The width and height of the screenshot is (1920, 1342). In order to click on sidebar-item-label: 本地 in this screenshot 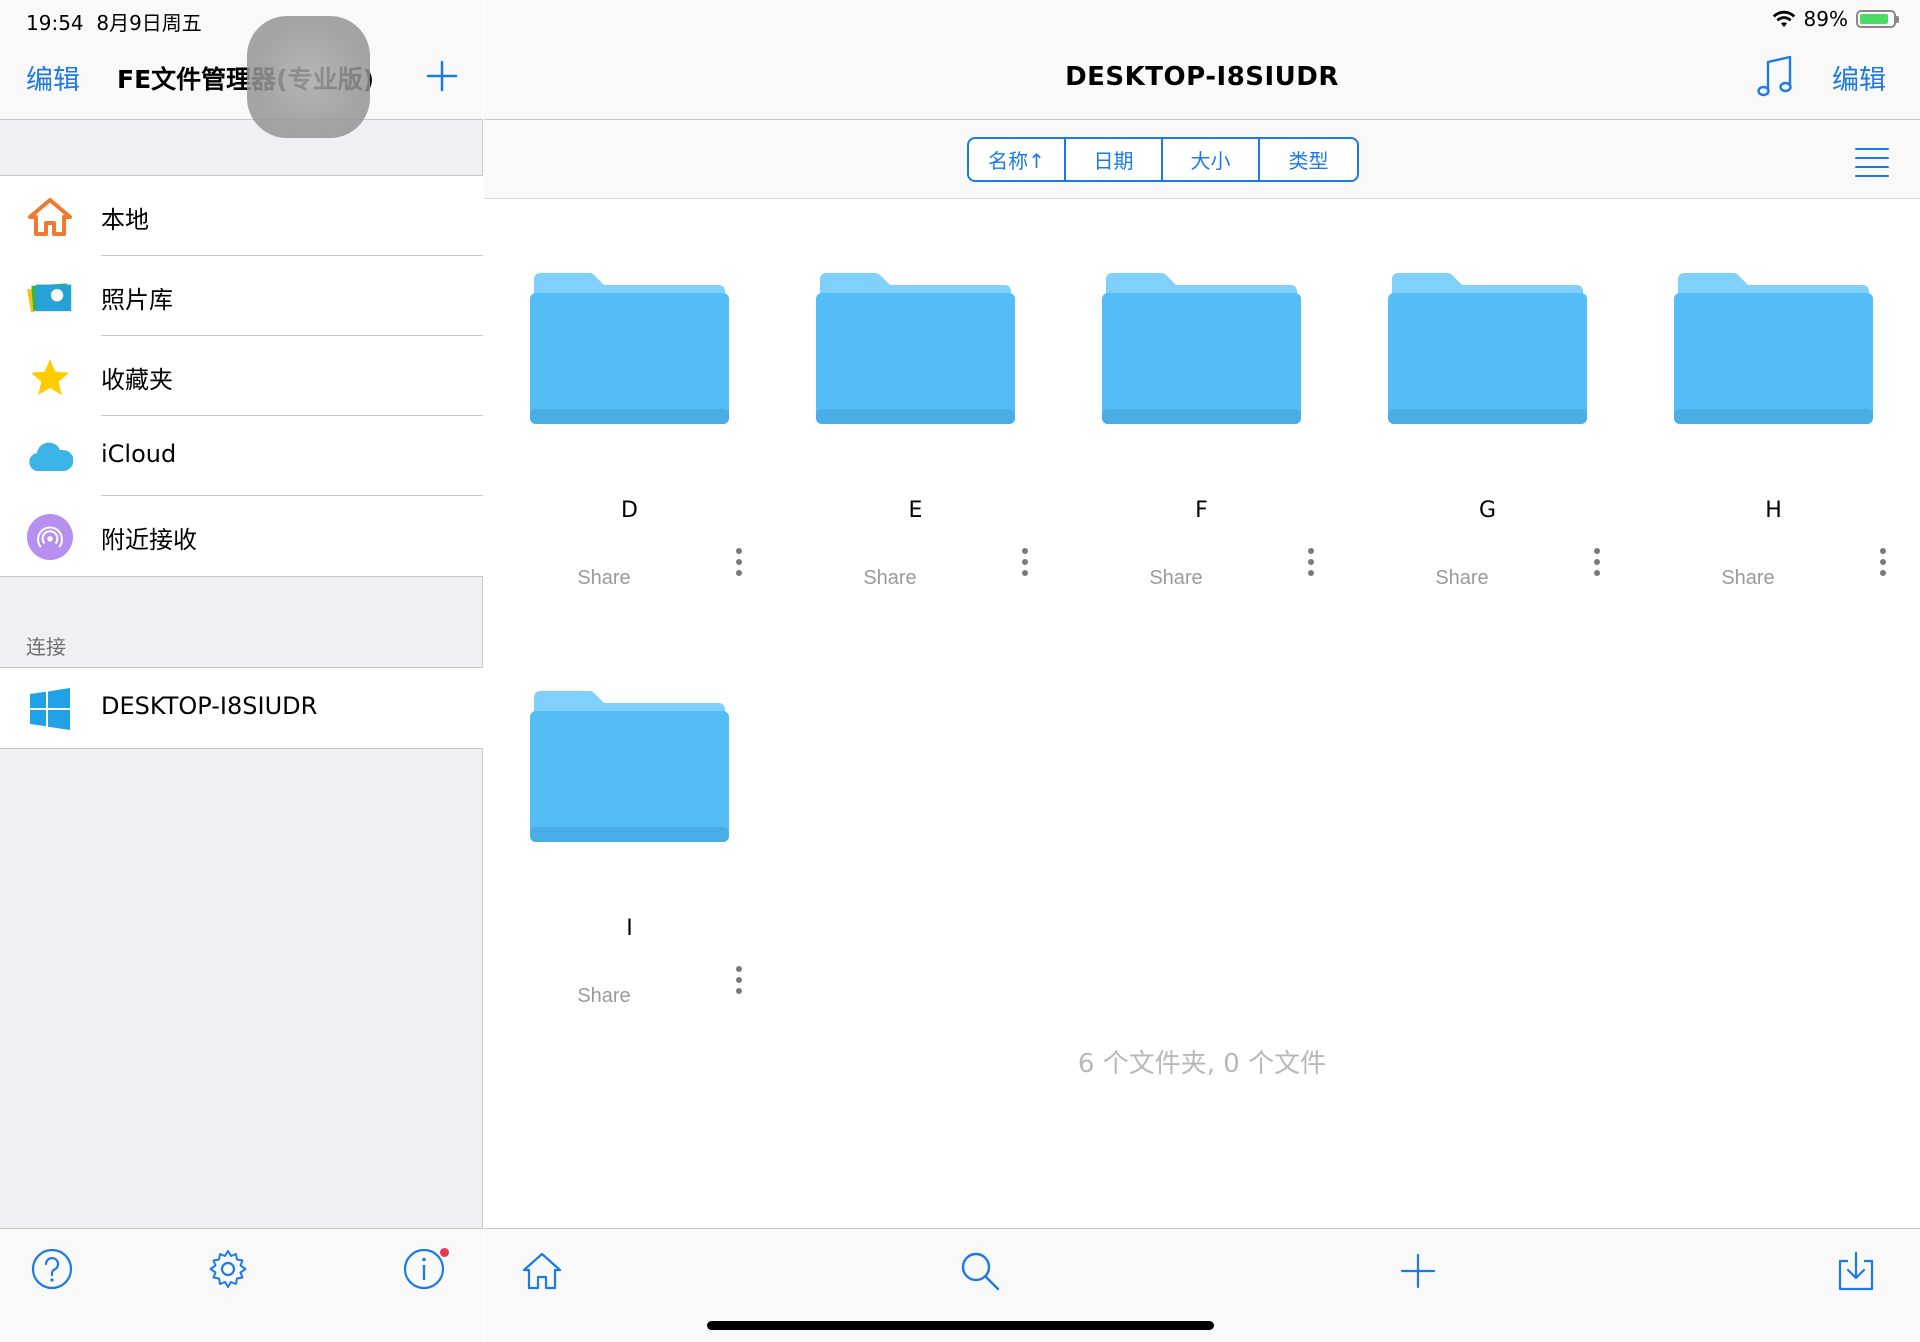, I will do `click(125, 220)`.